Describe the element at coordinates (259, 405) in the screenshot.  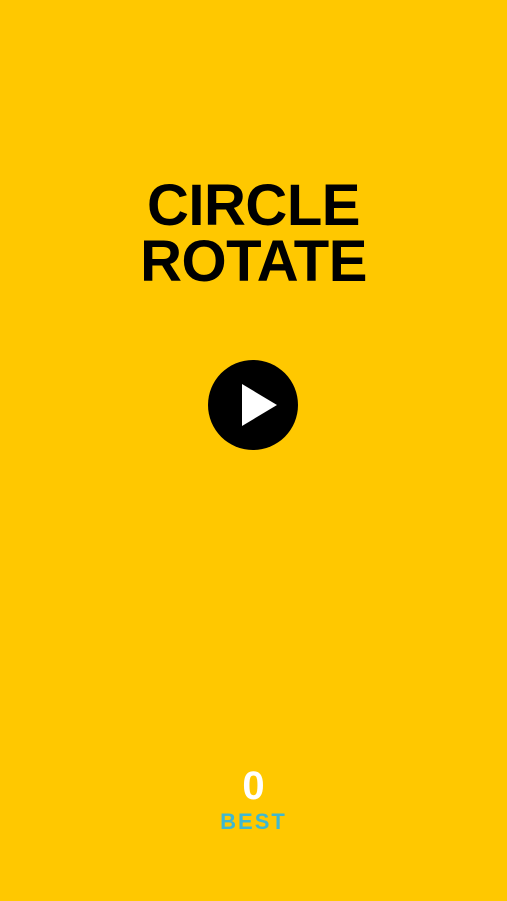
I see `play-icon` at that location.